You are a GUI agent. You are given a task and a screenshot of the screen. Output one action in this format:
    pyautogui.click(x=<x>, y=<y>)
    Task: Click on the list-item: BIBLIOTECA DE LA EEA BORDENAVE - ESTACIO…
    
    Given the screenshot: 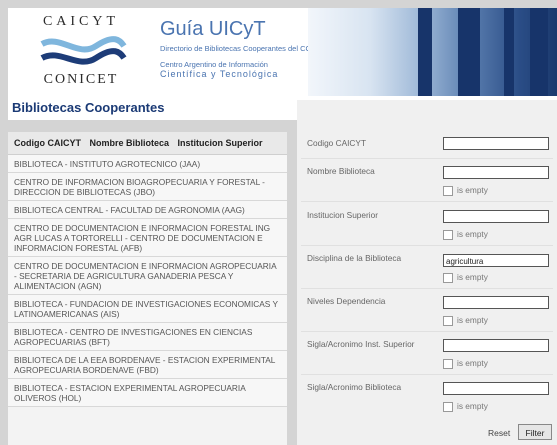 What is the action you would take?
    pyautogui.click(x=147, y=365)
    